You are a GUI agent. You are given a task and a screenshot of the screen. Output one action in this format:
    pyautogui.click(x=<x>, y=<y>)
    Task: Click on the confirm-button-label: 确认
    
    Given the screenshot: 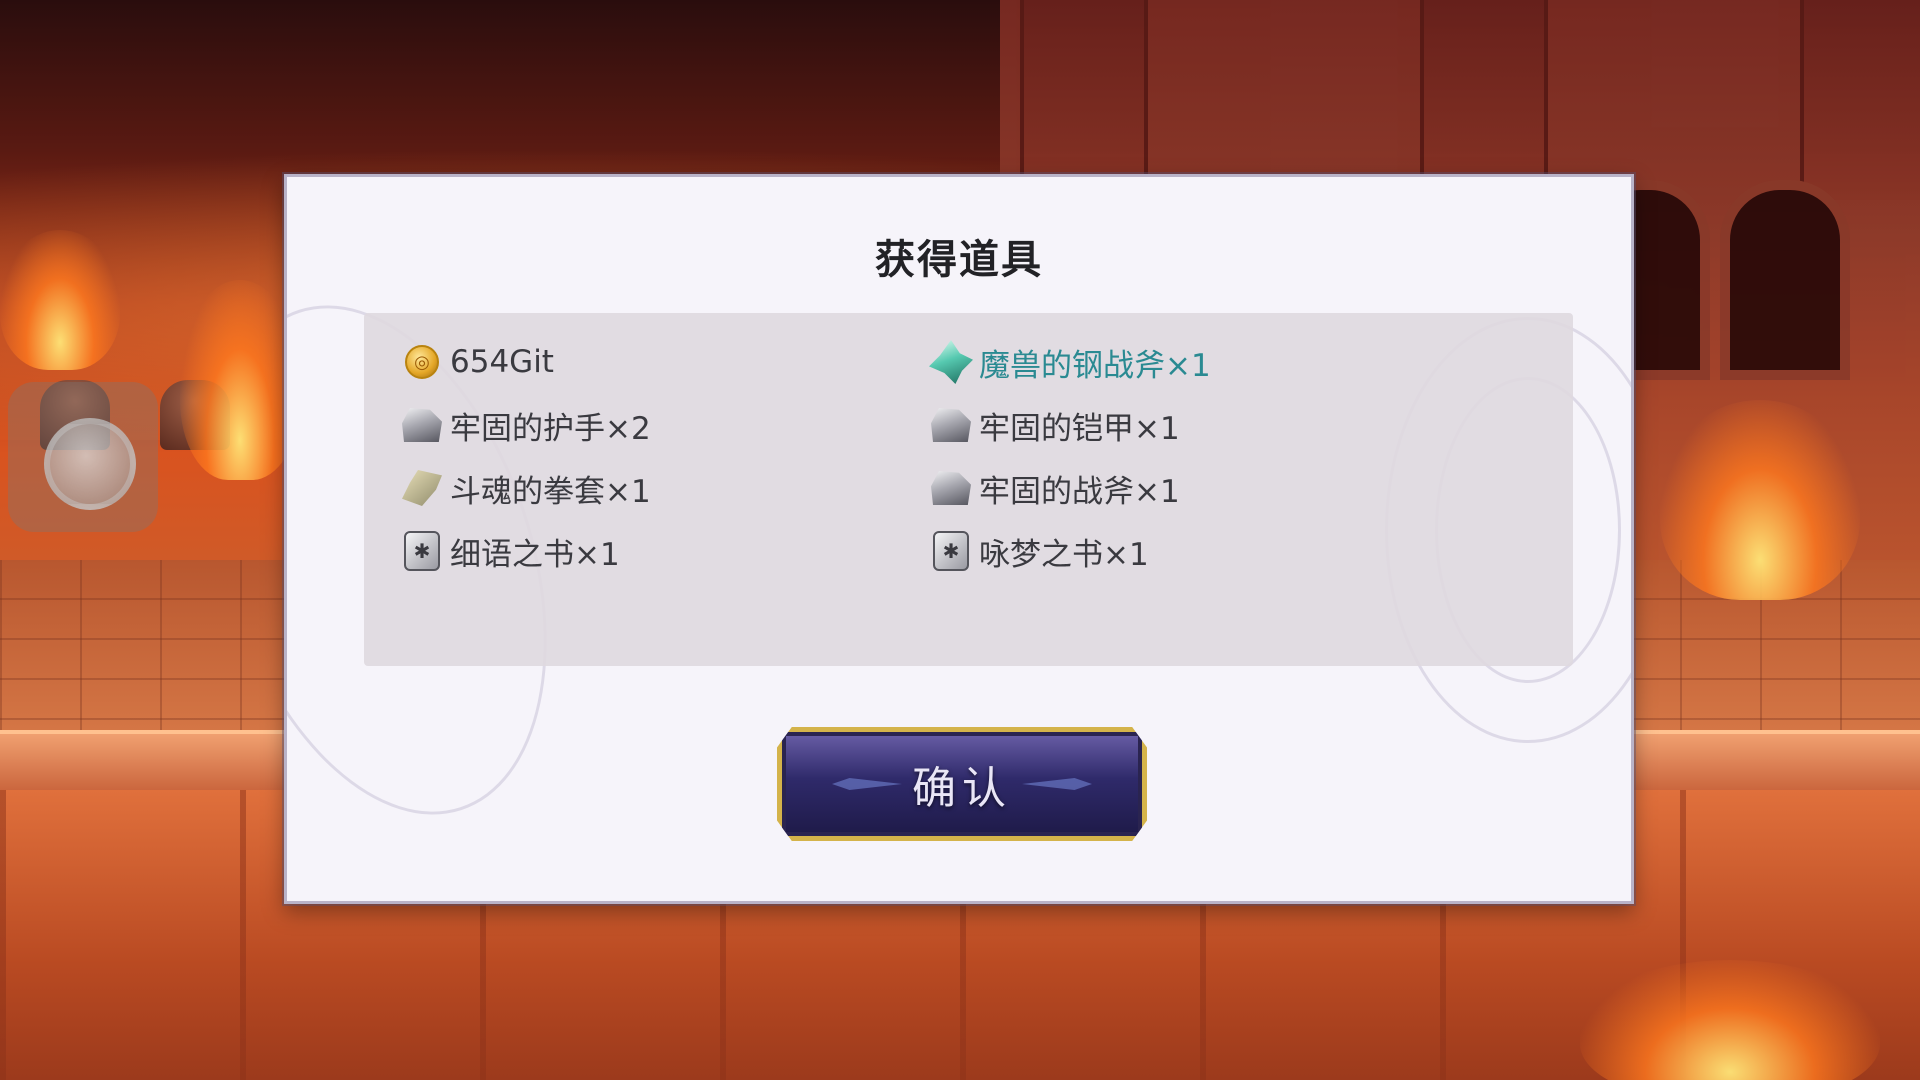 What is the action you would take?
    pyautogui.click(x=962, y=788)
    